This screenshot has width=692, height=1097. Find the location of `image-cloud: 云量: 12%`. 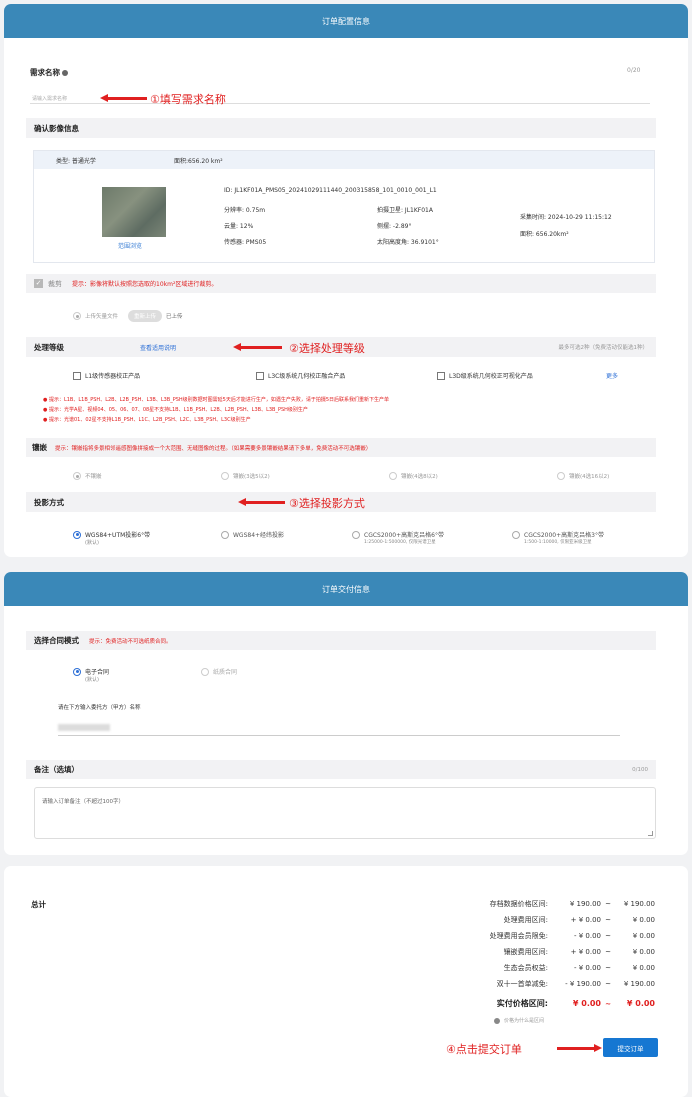

image-cloud: 云量: 12% is located at coordinates (239, 226).